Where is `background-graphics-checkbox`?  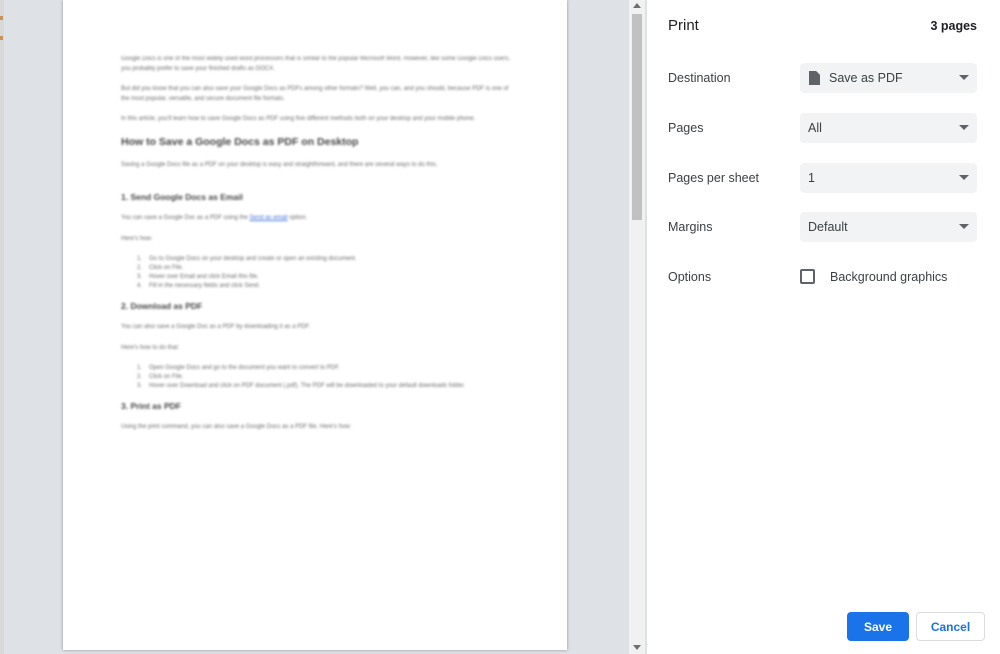 background-graphics-checkbox is located at coordinates (807, 276).